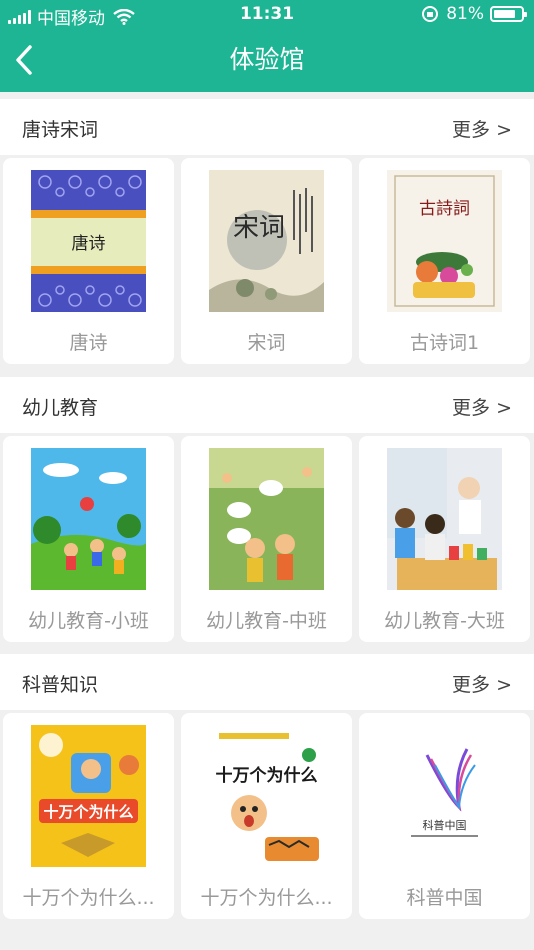 The height and width of the screenshot is (950, 534). What do you see at coordinates (508, 14) in the screenshot?
I see `battery-icon` at bounding box center [508, 14].